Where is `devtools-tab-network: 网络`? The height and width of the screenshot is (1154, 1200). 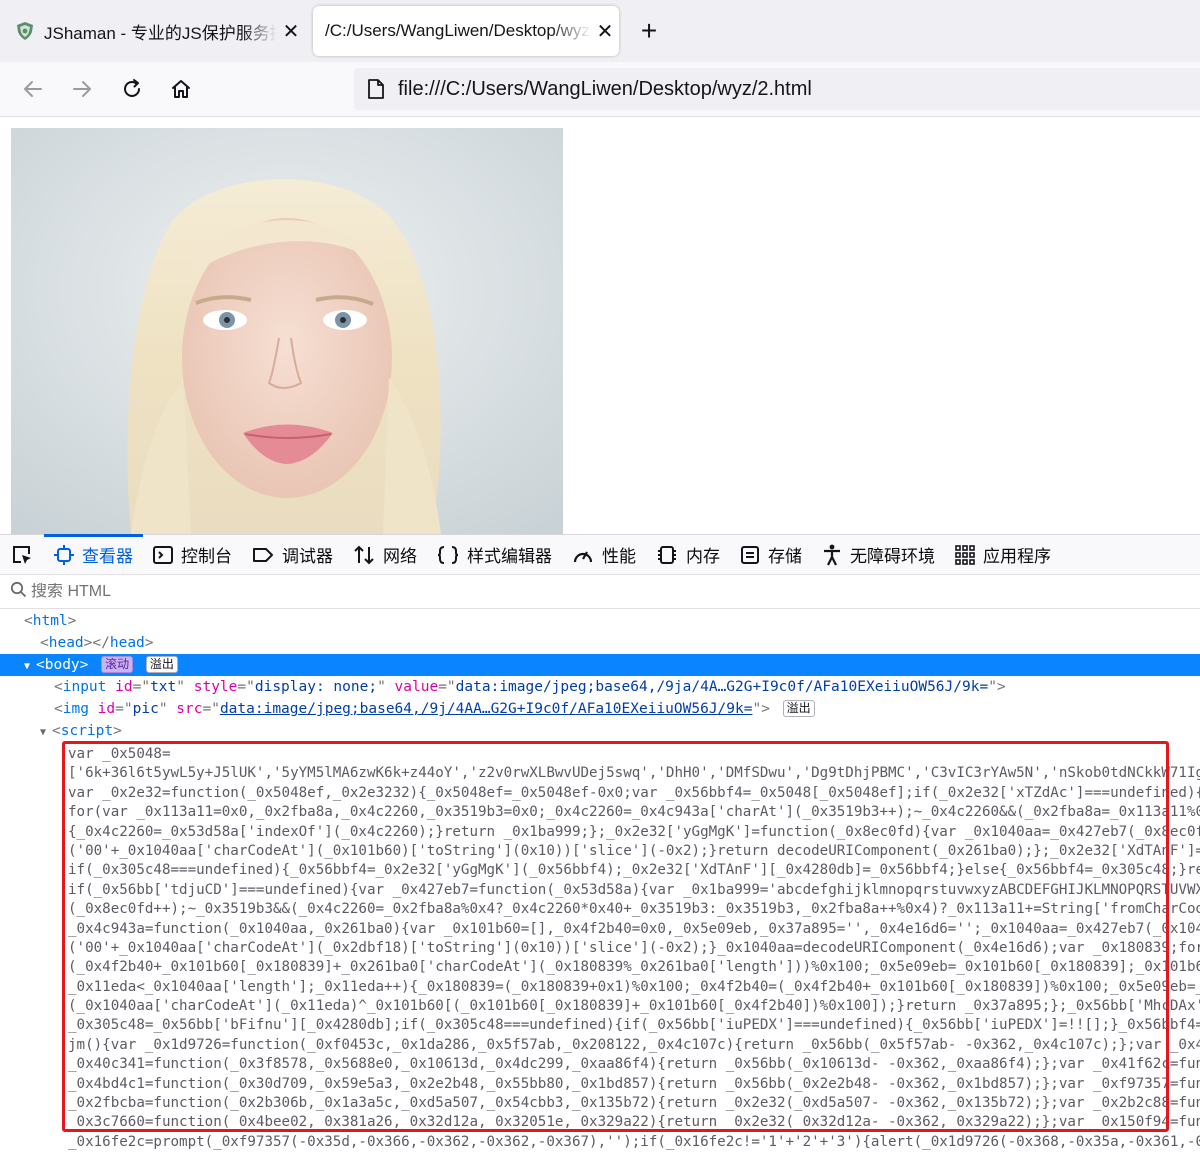
devtools-tab-network: 网络 is located at coordinates (385, 555).